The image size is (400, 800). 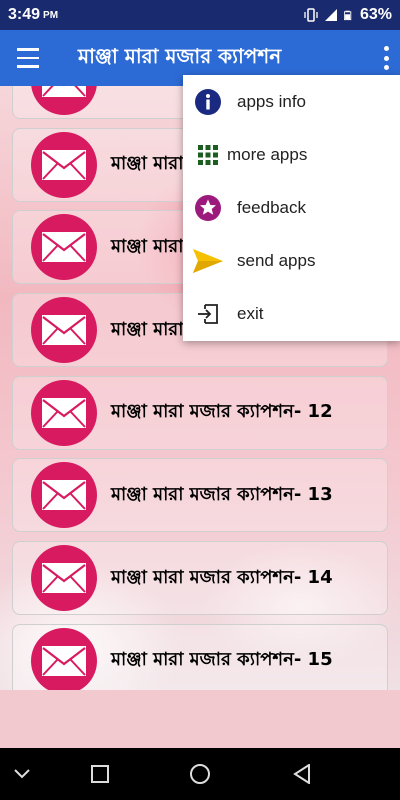 What do you see at coordinates (208, 261) in the screenshot?
I see `send-icon` at bounding box center [208, 261].